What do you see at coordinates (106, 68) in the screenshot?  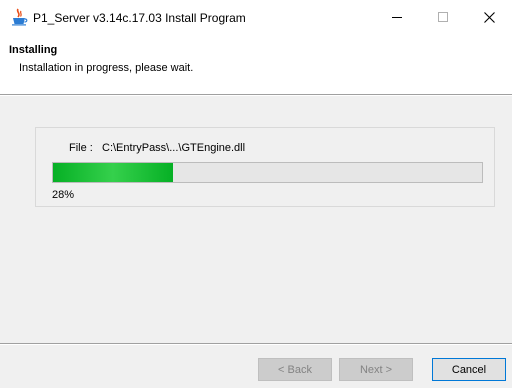 I see `header-subtitle: Installation in progress, please wait.` at bounding box center [106, 68].